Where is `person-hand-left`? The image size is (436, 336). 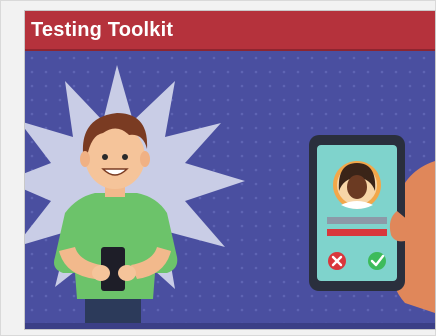
person-hand-left is located at coordinates (101, 273).